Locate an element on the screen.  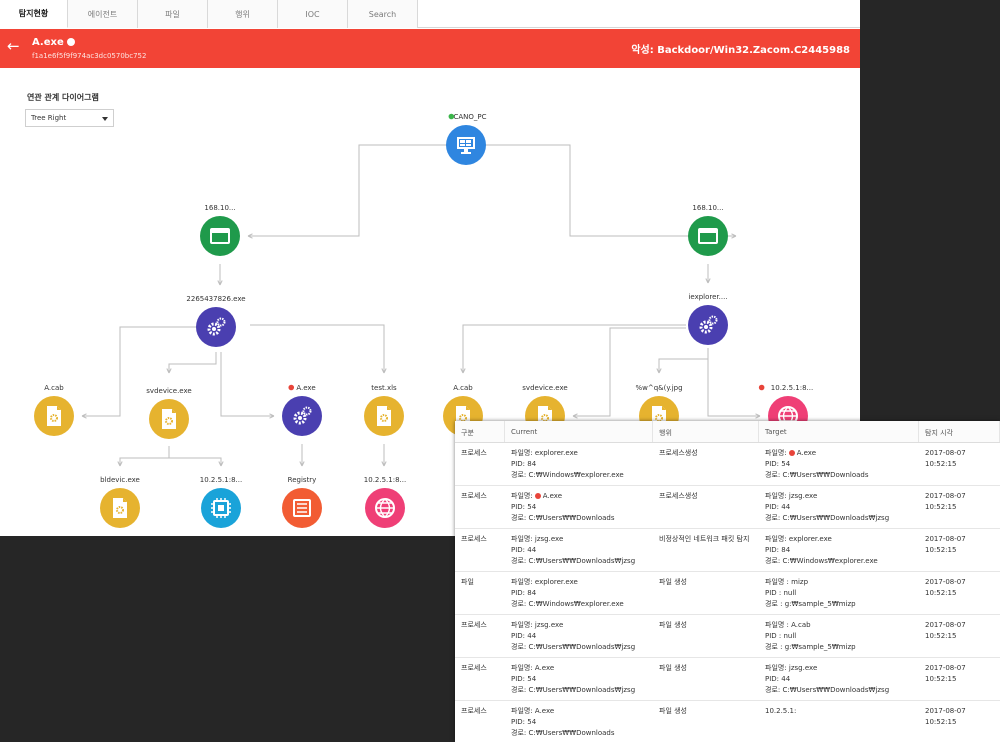
tab-agent: 에이전트 is located at coordinates (103, 14).